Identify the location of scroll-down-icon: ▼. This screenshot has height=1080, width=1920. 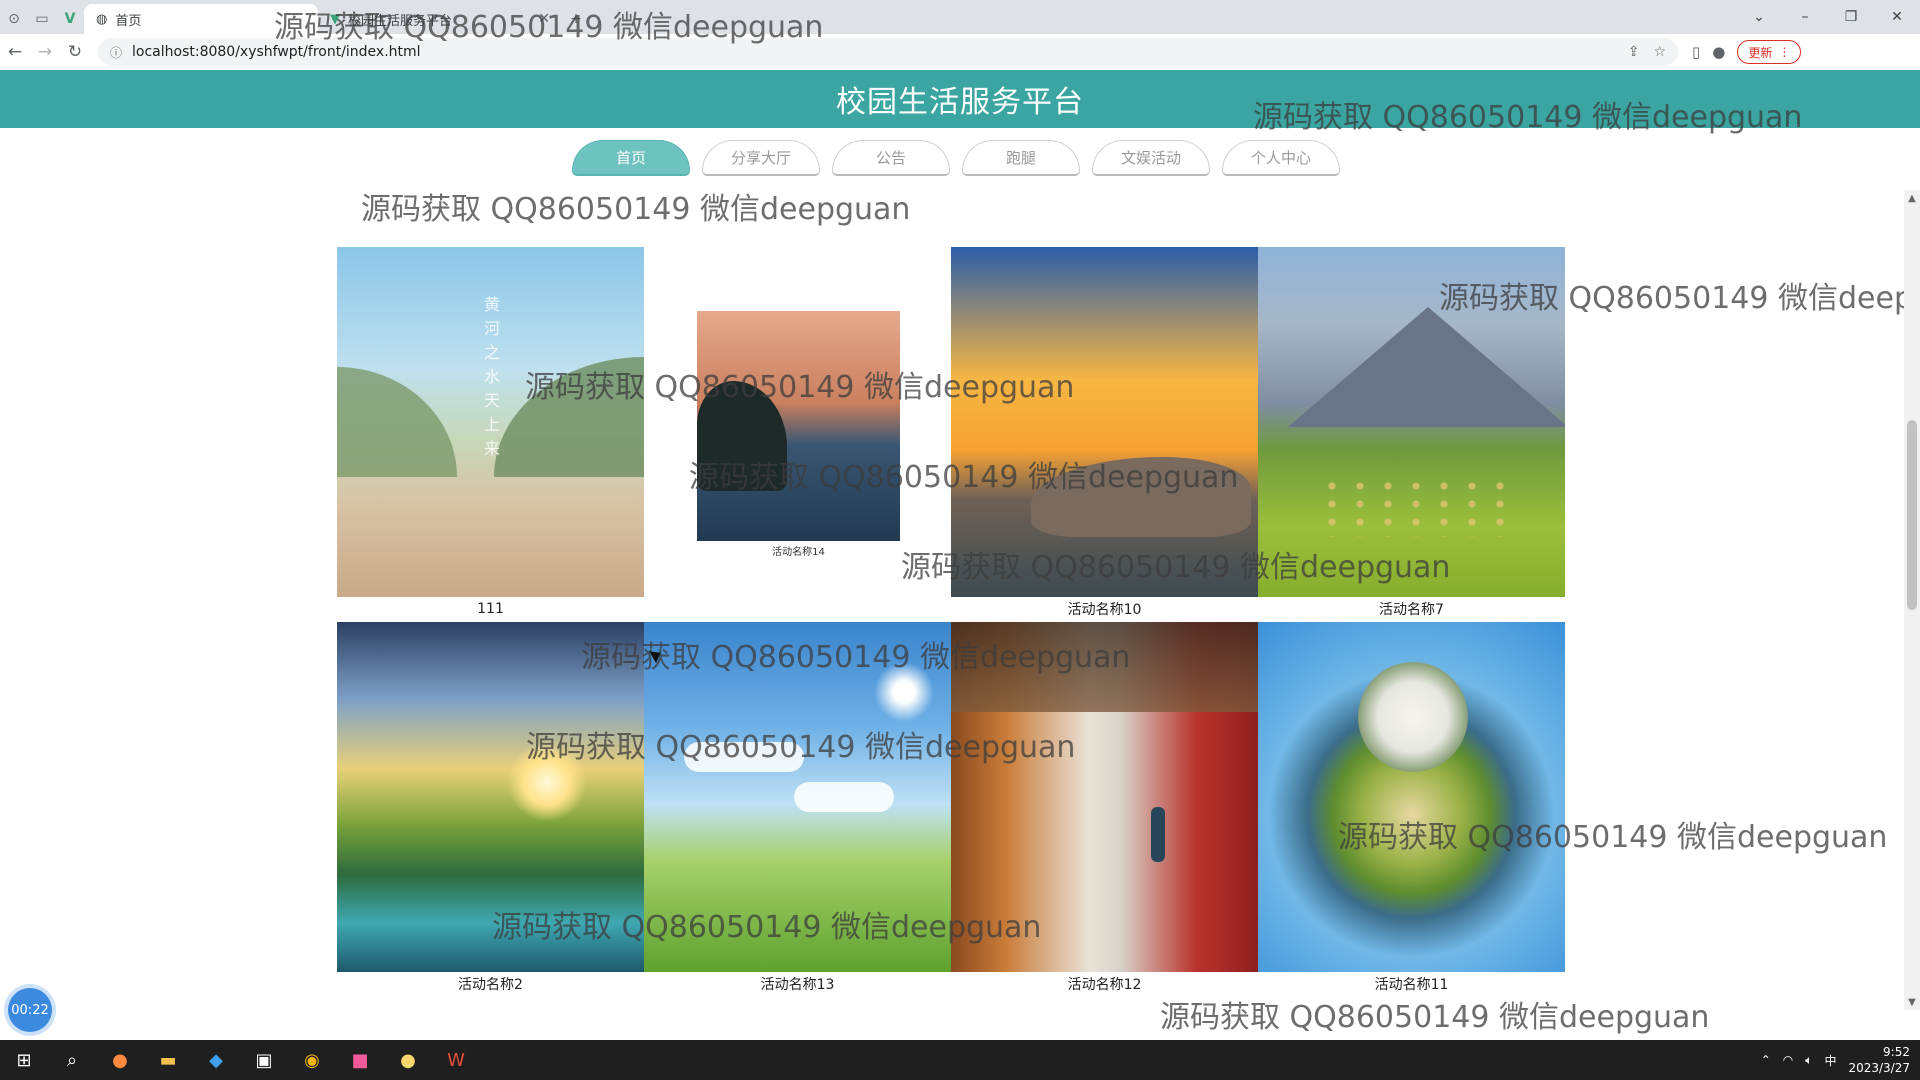
(1912, 1002).